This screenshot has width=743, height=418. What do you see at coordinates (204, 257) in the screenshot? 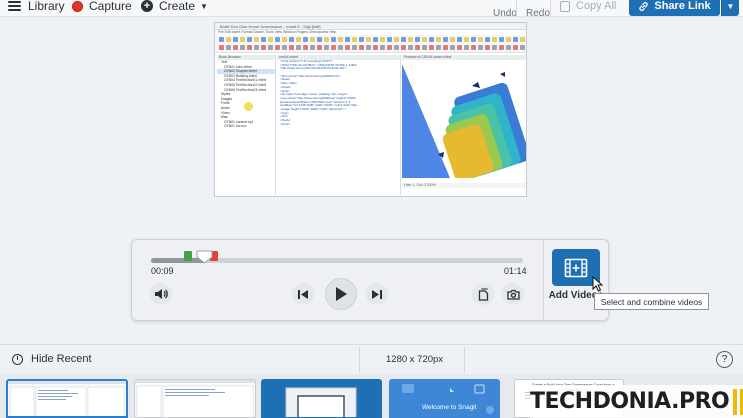
I see `playhead-handle` at bounding box center [204, 257].